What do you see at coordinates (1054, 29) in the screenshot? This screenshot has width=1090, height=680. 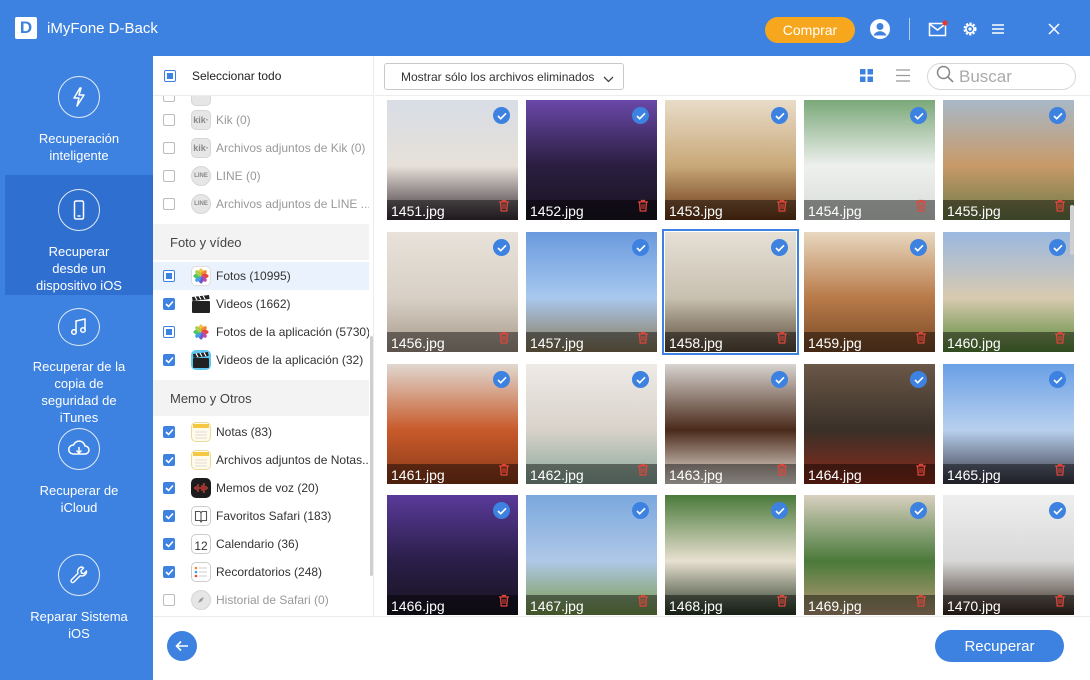 I see `close-icon` at bounding box center [1054, 29].